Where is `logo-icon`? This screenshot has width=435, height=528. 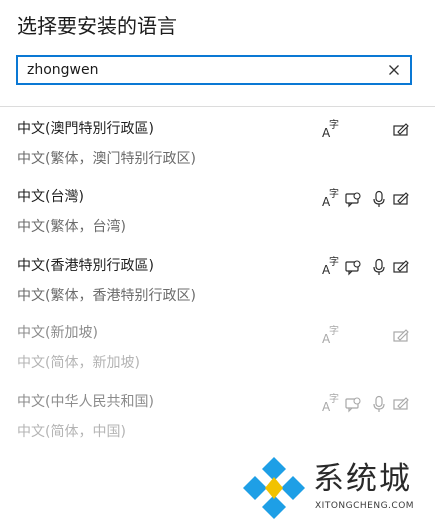
logo-icon is located at coordinates (274, 488).